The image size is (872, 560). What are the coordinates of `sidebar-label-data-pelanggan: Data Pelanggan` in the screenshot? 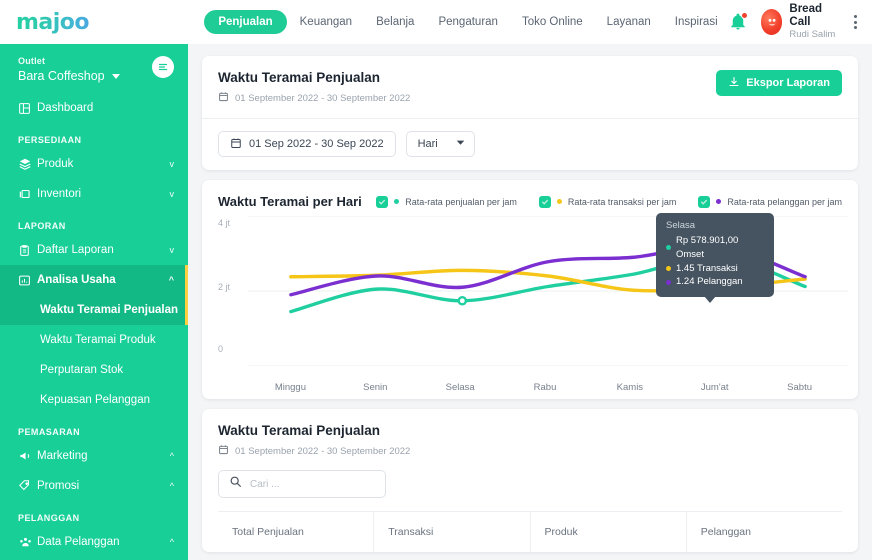 It's located at (78, 542).